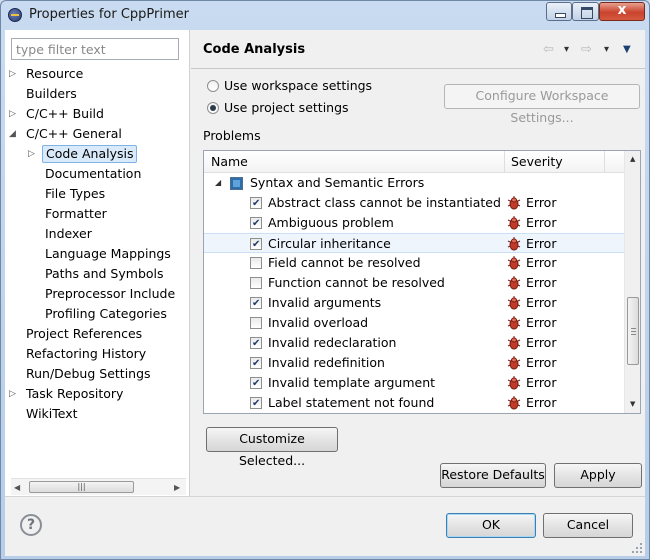 This screenshot has height=560, width=650. Describe the element at coordinates (67, 395) in the screenshot. I see `tree-item: ▷ Task Repository` at that location.